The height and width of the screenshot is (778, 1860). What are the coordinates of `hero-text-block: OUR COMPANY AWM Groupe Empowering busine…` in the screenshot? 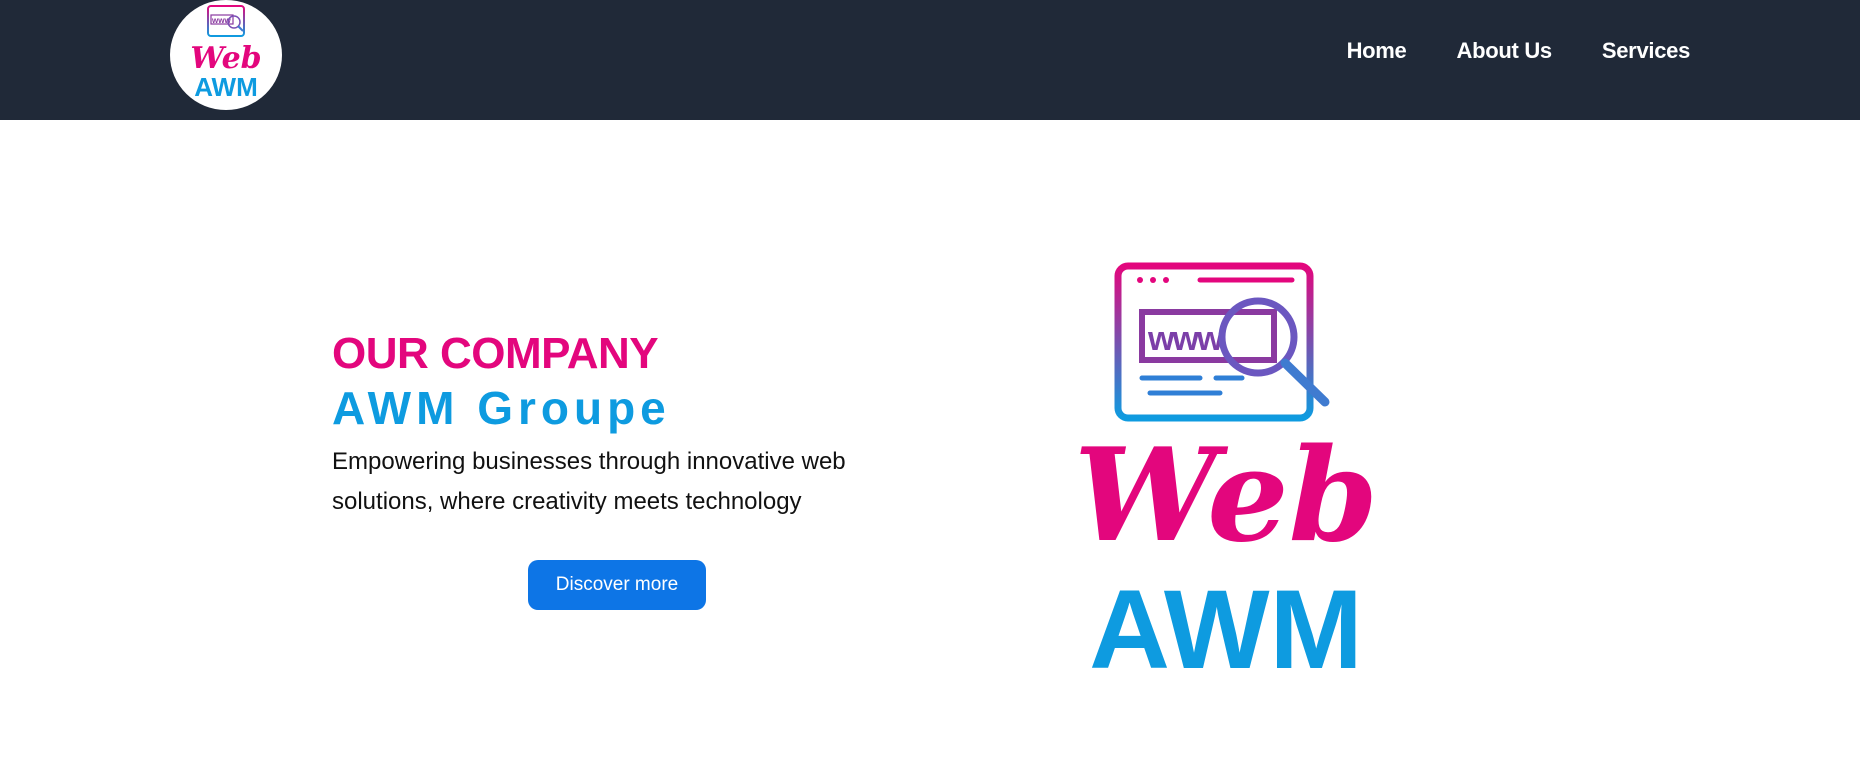 It's located at (612, 425).